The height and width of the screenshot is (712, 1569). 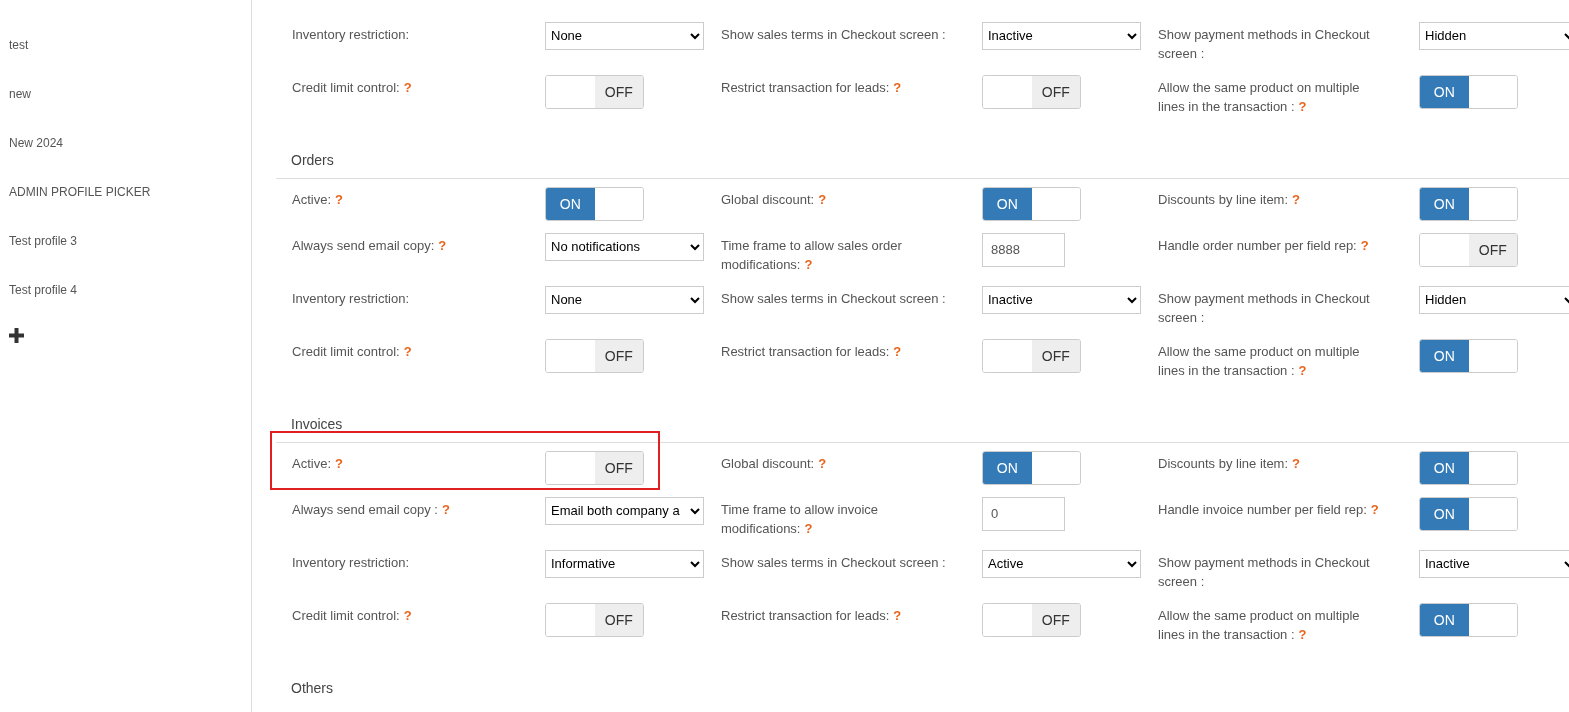 What do you see at coordinates (624, 564) in the screenshot?
I see `dropdown-select: Informative` at bounding box center [624, 564].